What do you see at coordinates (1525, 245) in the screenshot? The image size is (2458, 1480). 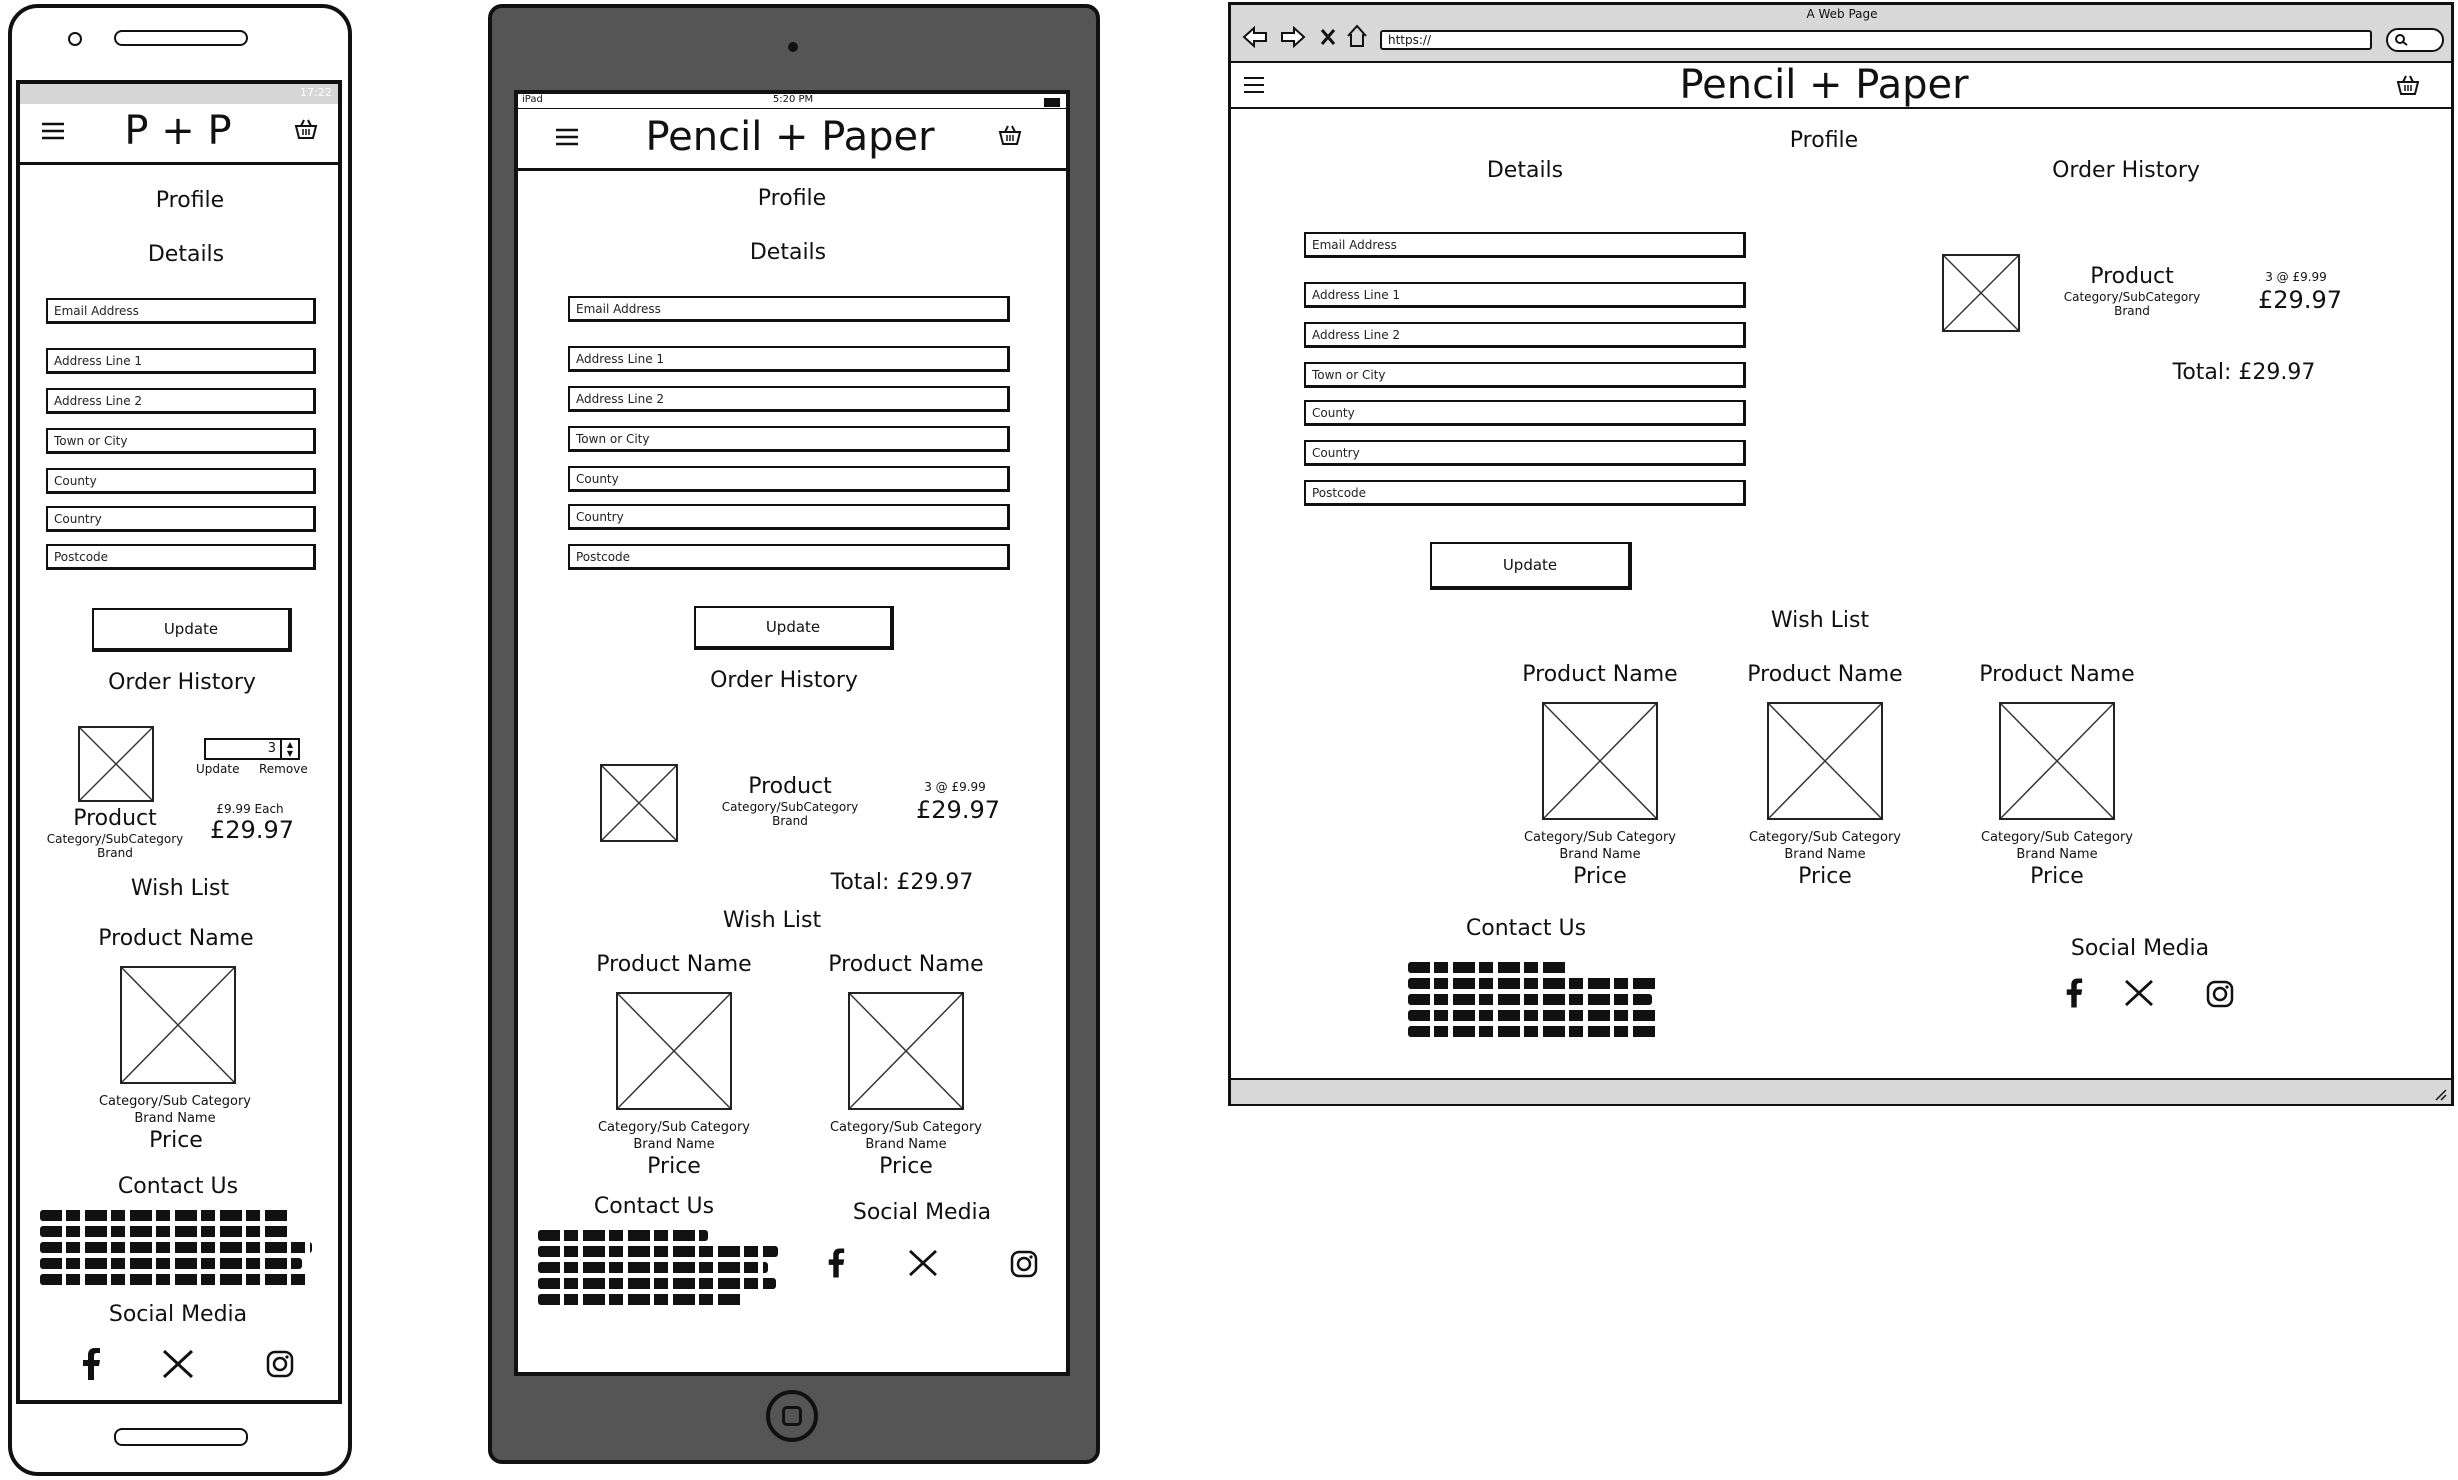 I see `desktop-input-field: Email Address` at bounding box center [1525, 245].